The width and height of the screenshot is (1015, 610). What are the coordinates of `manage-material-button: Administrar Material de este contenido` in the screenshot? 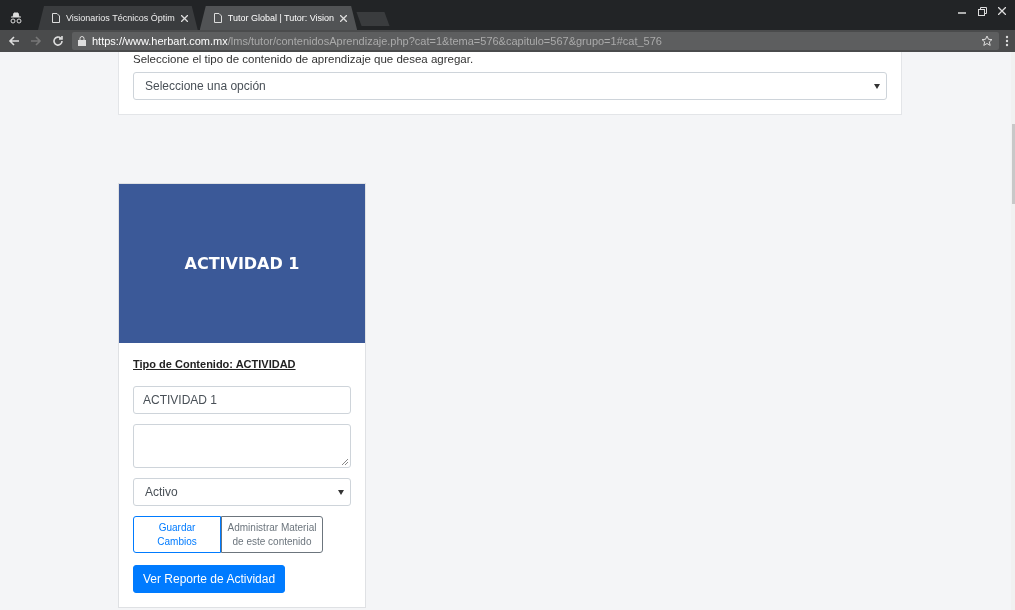 It's located at (272, 534).